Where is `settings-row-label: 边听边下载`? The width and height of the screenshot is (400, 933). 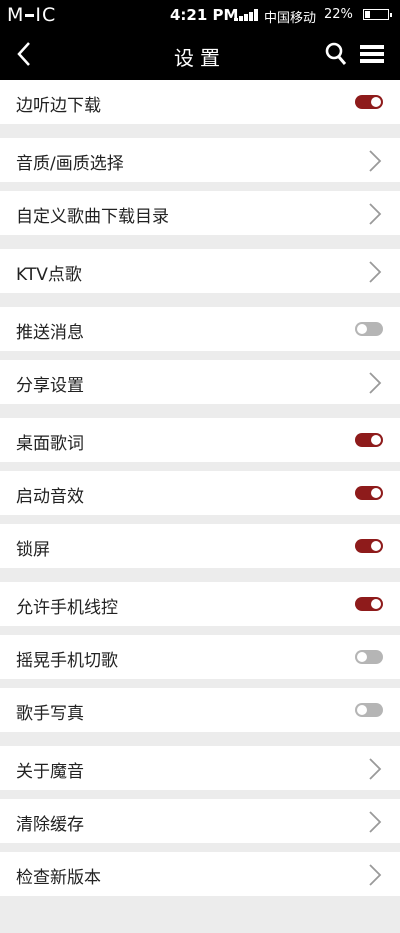 settings-row-label: 边听边下载 is located at coordinates (58, 106).